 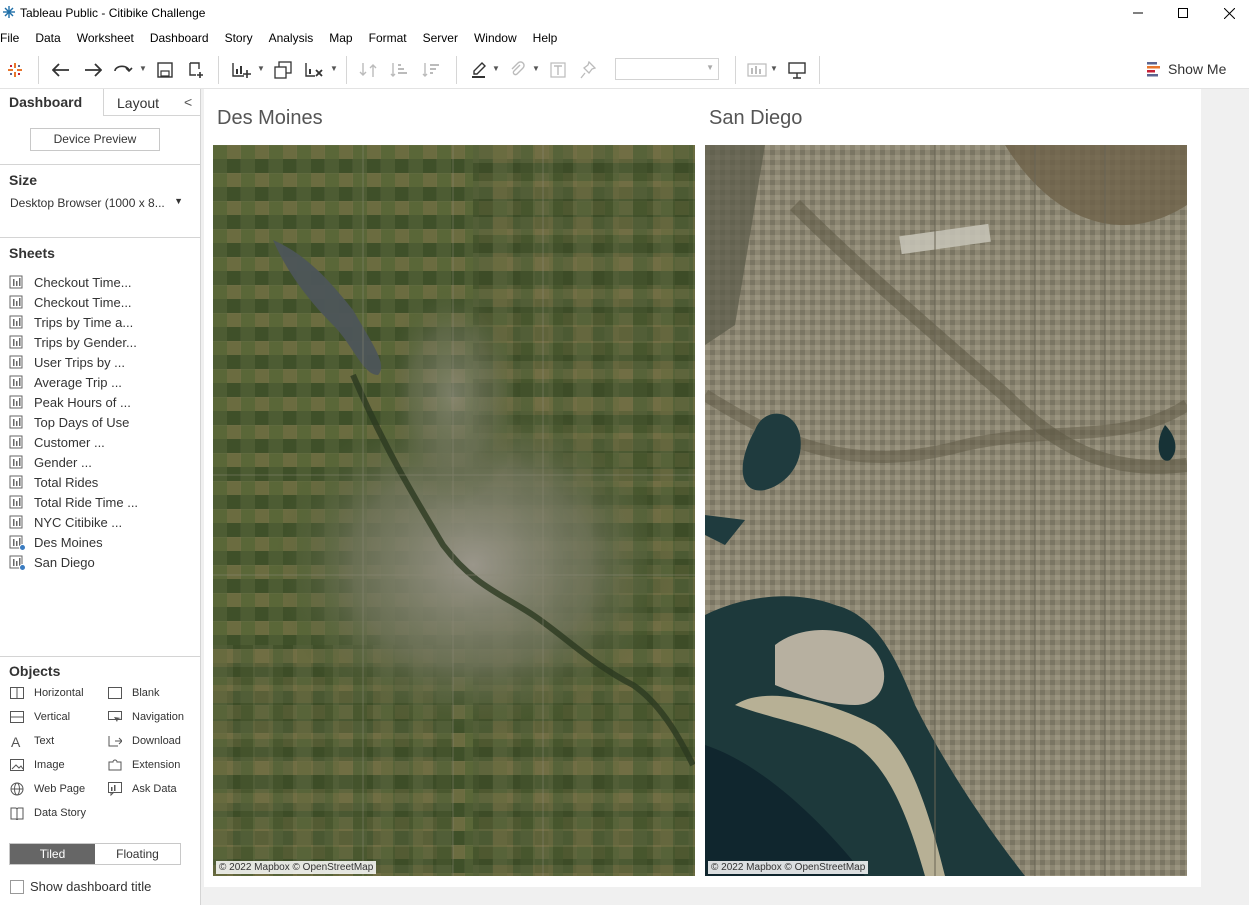 I want to click on des-moines-title: Des Moines, so click(x=270, y=118).